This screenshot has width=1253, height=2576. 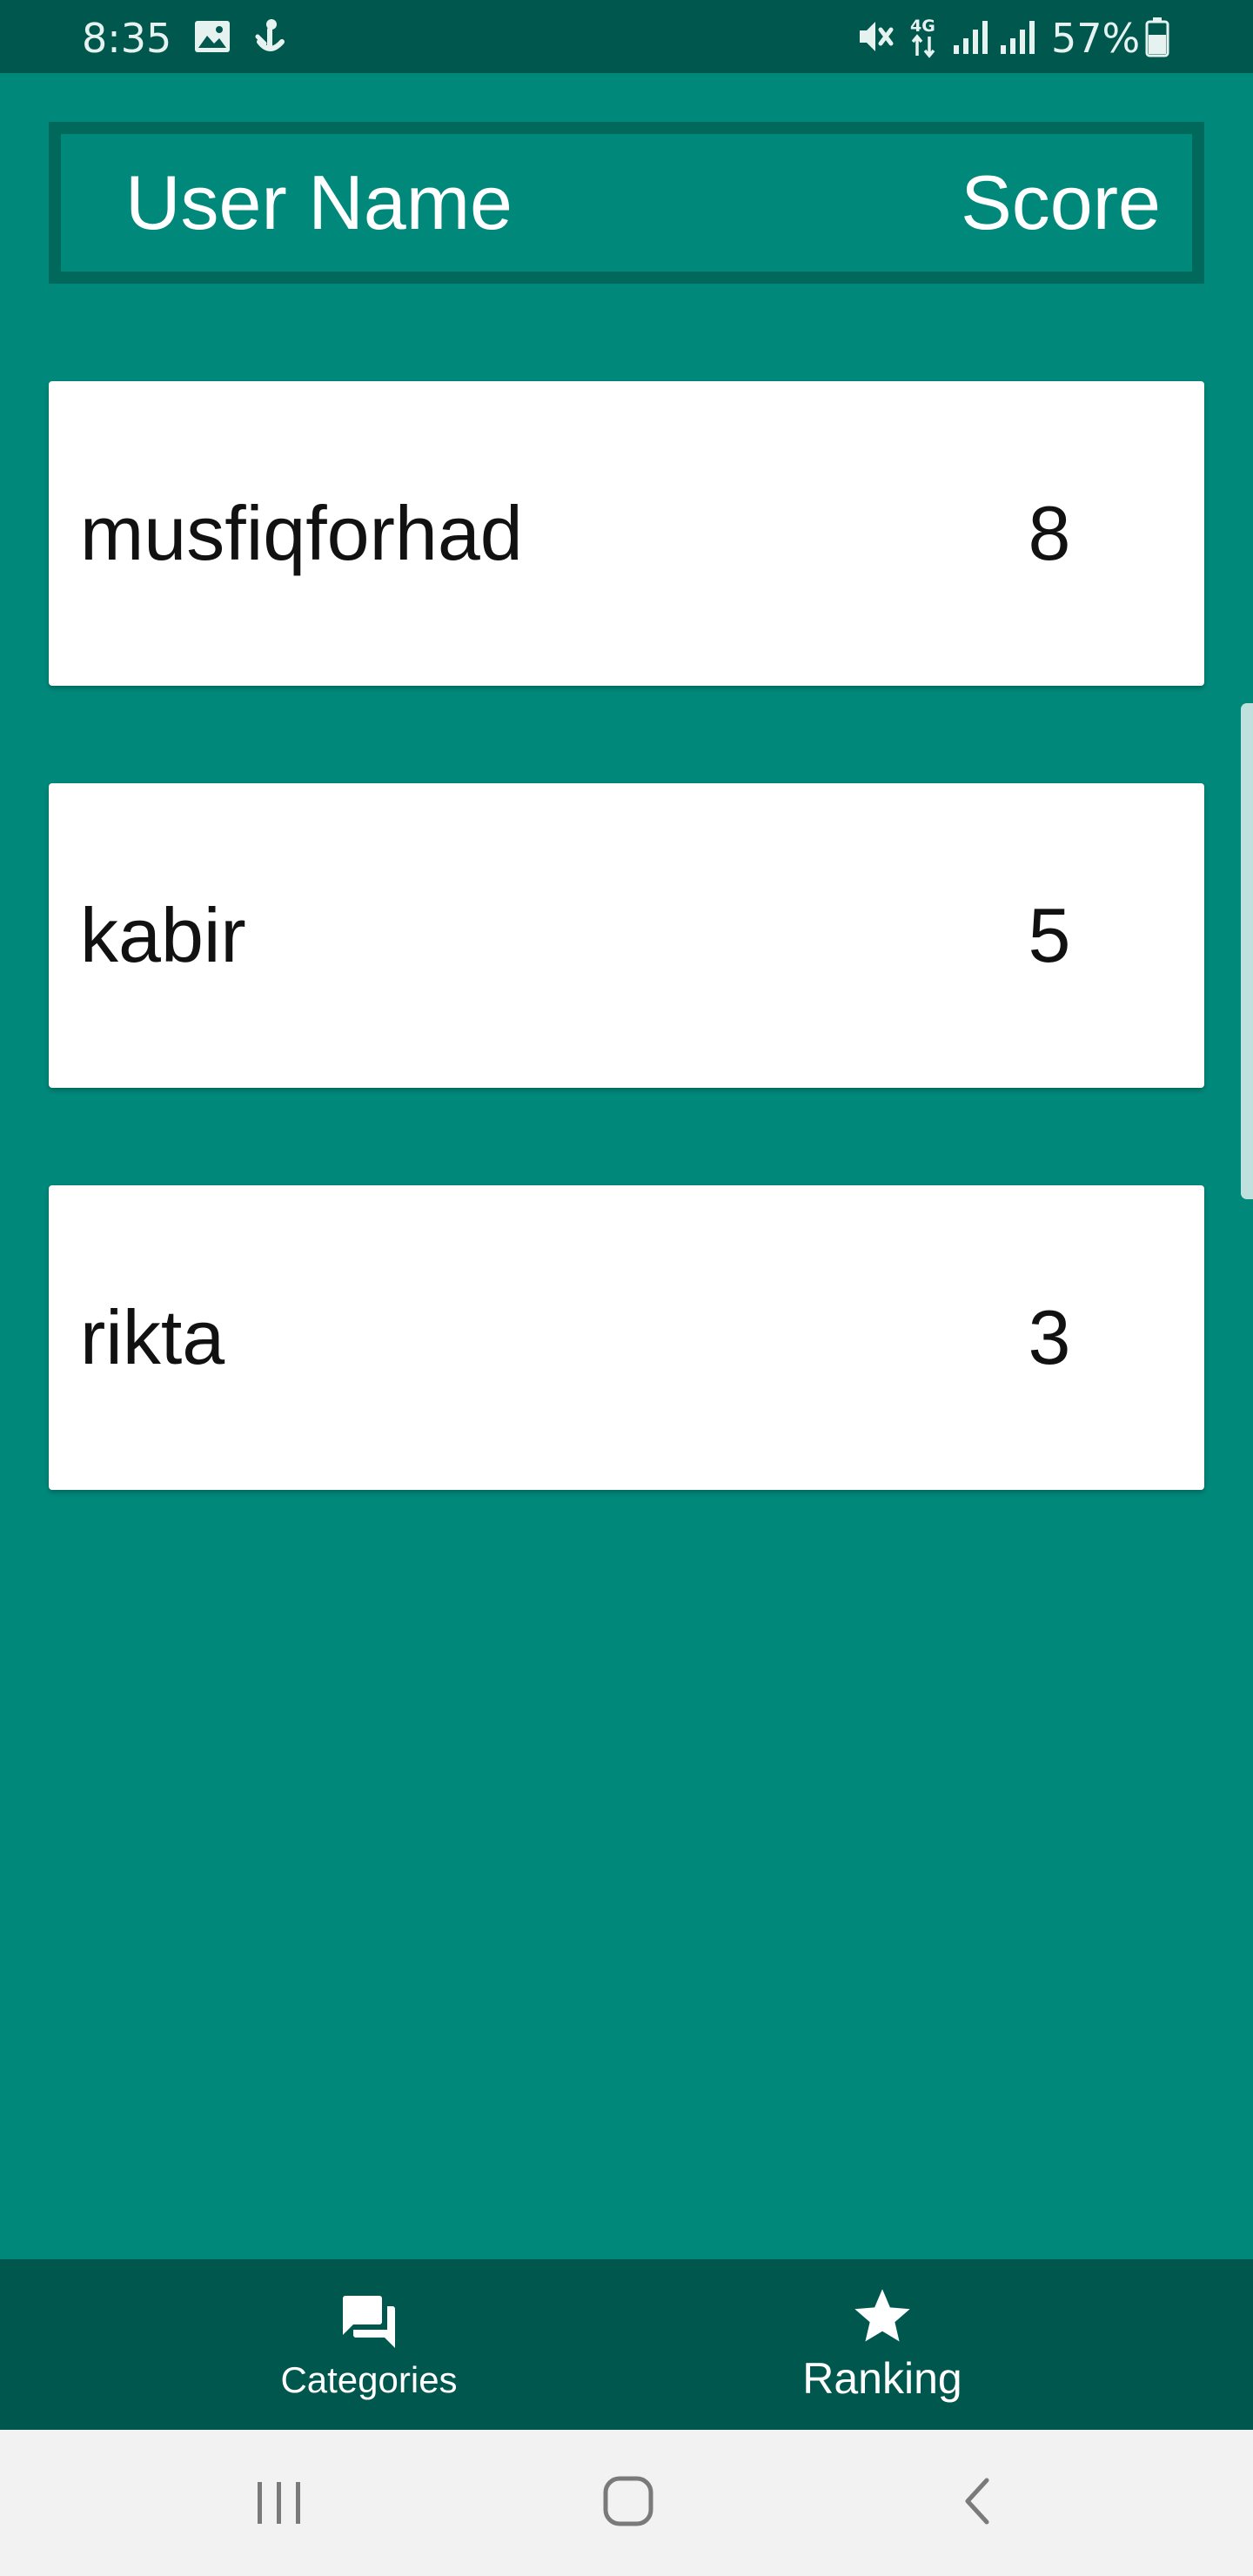 What do you see at coordinates (882, 2378) in the screenshot?
I see `nav-label-ranking: Ranking` at bounding box center [882, 2378].